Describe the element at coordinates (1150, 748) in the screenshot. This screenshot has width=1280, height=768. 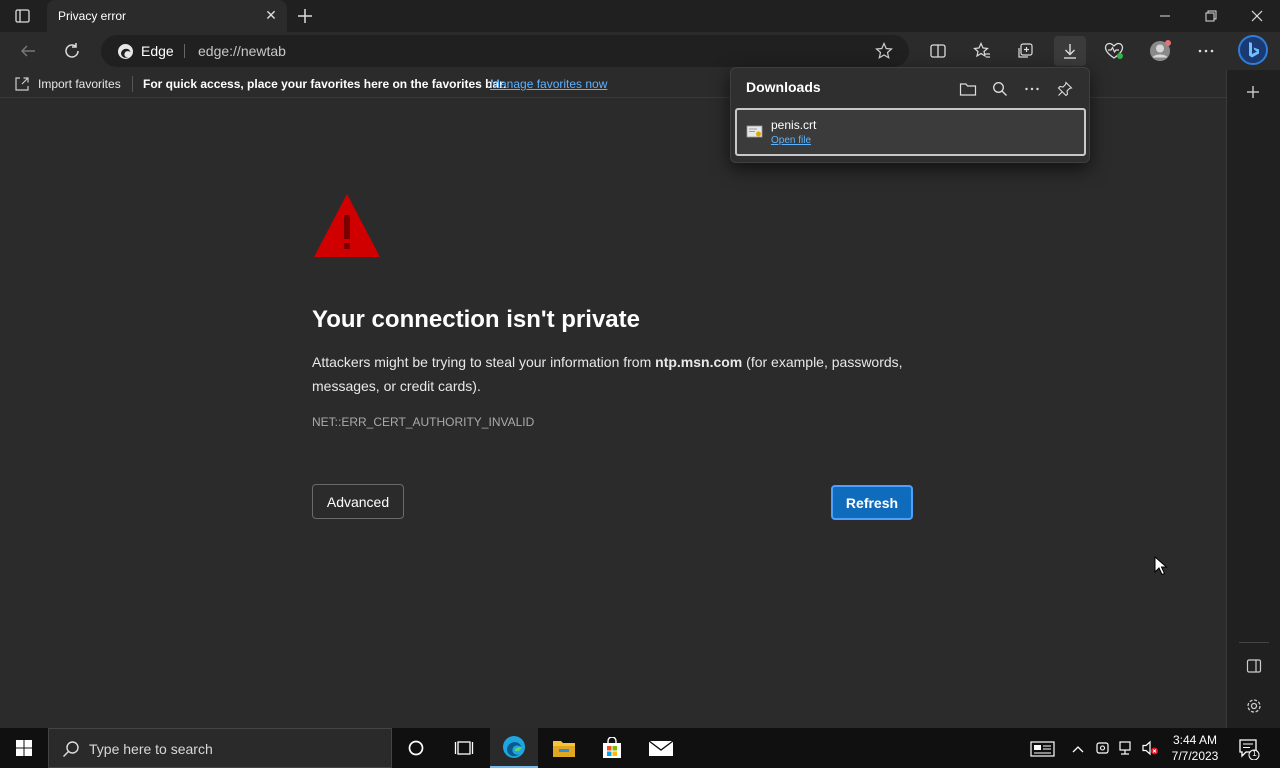
I see `volume-muted-icon` at that location.